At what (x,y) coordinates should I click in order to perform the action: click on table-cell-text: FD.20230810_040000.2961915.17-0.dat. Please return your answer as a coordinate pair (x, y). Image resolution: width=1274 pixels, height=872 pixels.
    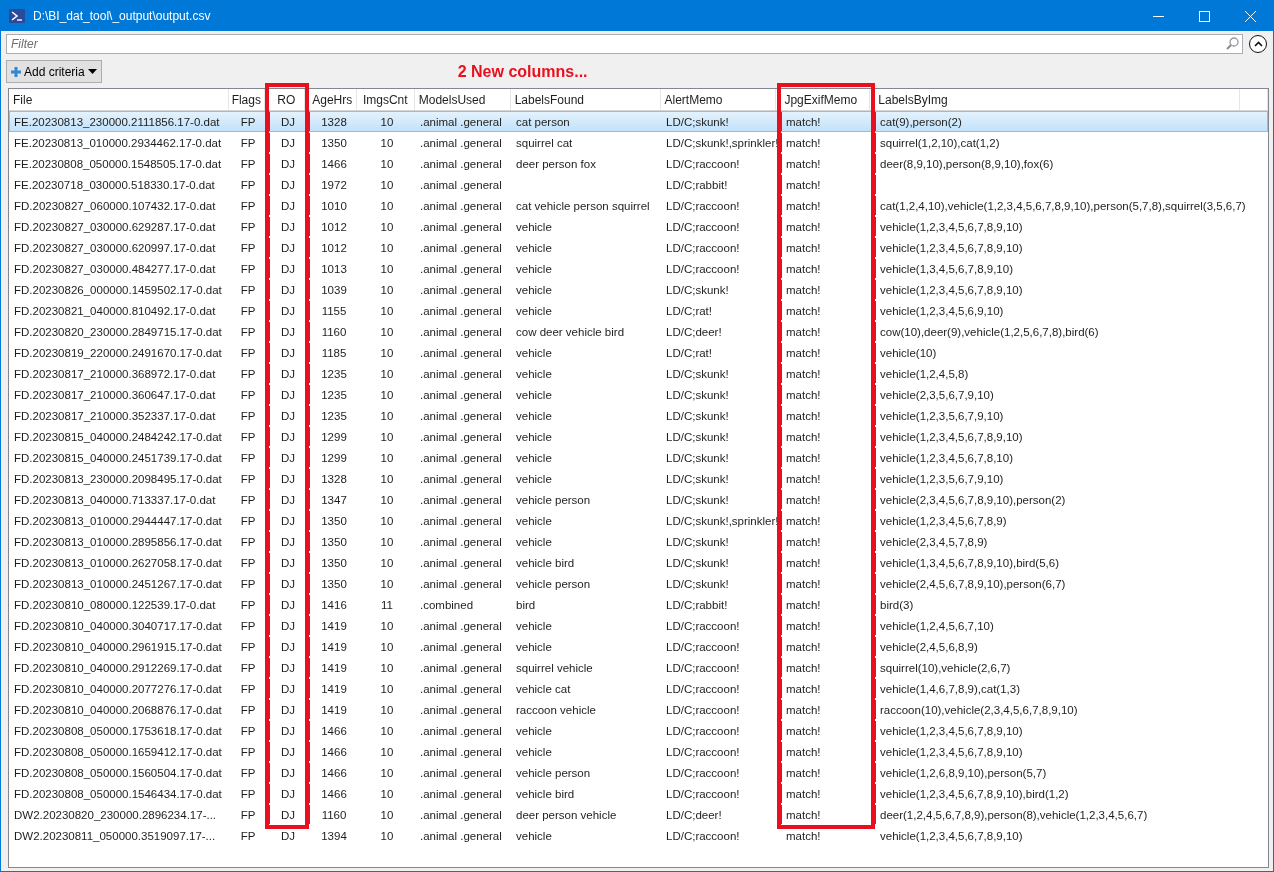
    Looking at the image, I should click on (118, 647).